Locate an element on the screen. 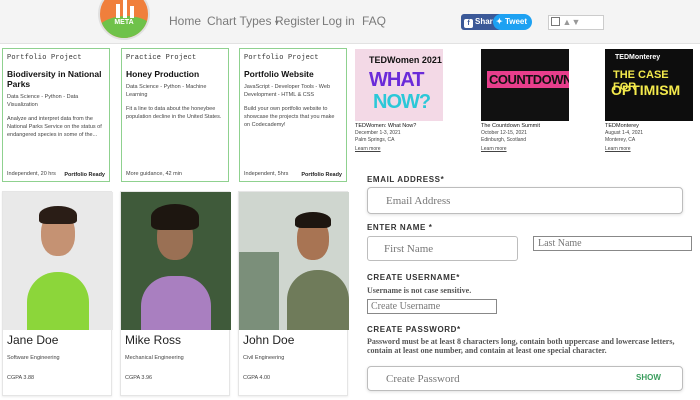 Image resolution: width=700 pixels, height=400 pixels. site-logo: META is located at coordinates (124, 20).